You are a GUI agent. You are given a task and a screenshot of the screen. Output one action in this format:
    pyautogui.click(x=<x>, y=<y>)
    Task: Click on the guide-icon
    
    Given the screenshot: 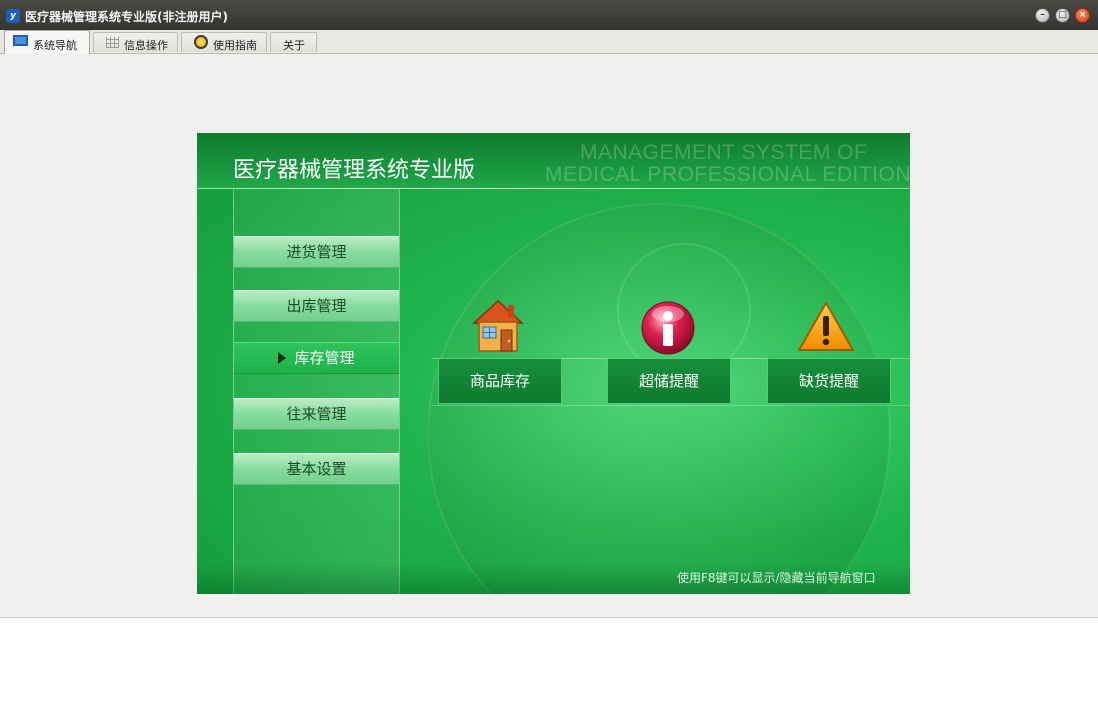 What is the action you would take?
    pyautogui.click(x=201, y=42)
    